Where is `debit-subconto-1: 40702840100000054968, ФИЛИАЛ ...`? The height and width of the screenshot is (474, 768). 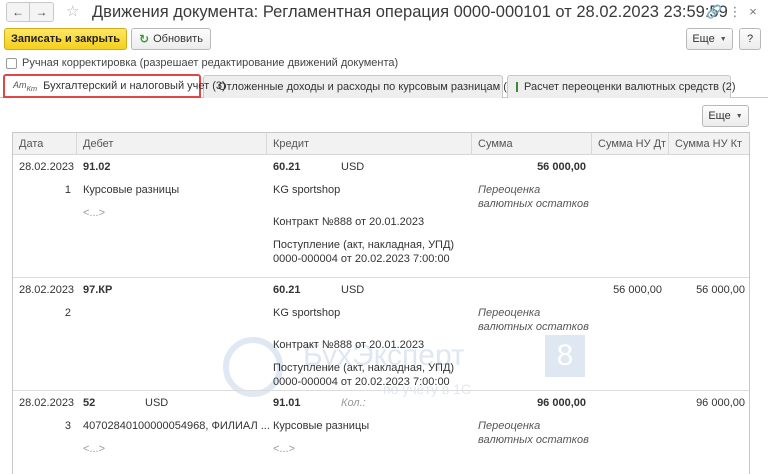 debit-subconto-1: 40702840100000054968, ФИЛИАЛ ... is located at coordinates (176, 426).